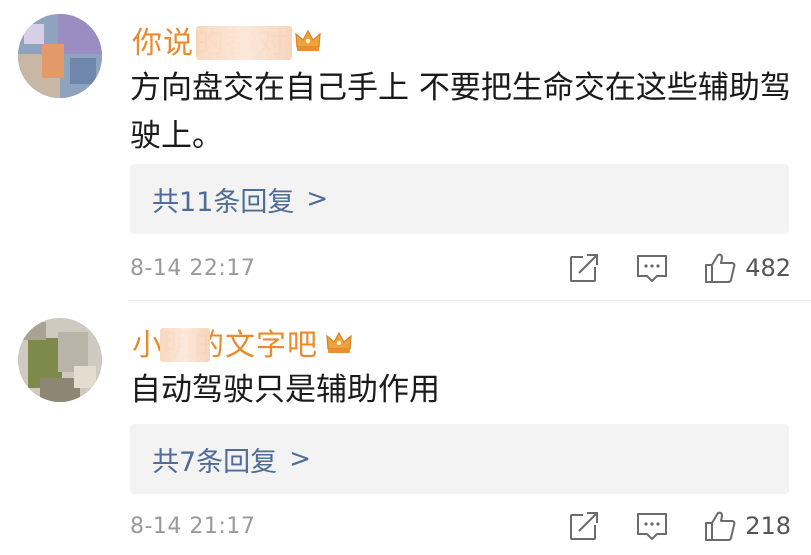  What do you see at coordinates (214, 459) in the screenshot?
I see `reply-count-label: 共7条回复` at bounding box center [214, 459].